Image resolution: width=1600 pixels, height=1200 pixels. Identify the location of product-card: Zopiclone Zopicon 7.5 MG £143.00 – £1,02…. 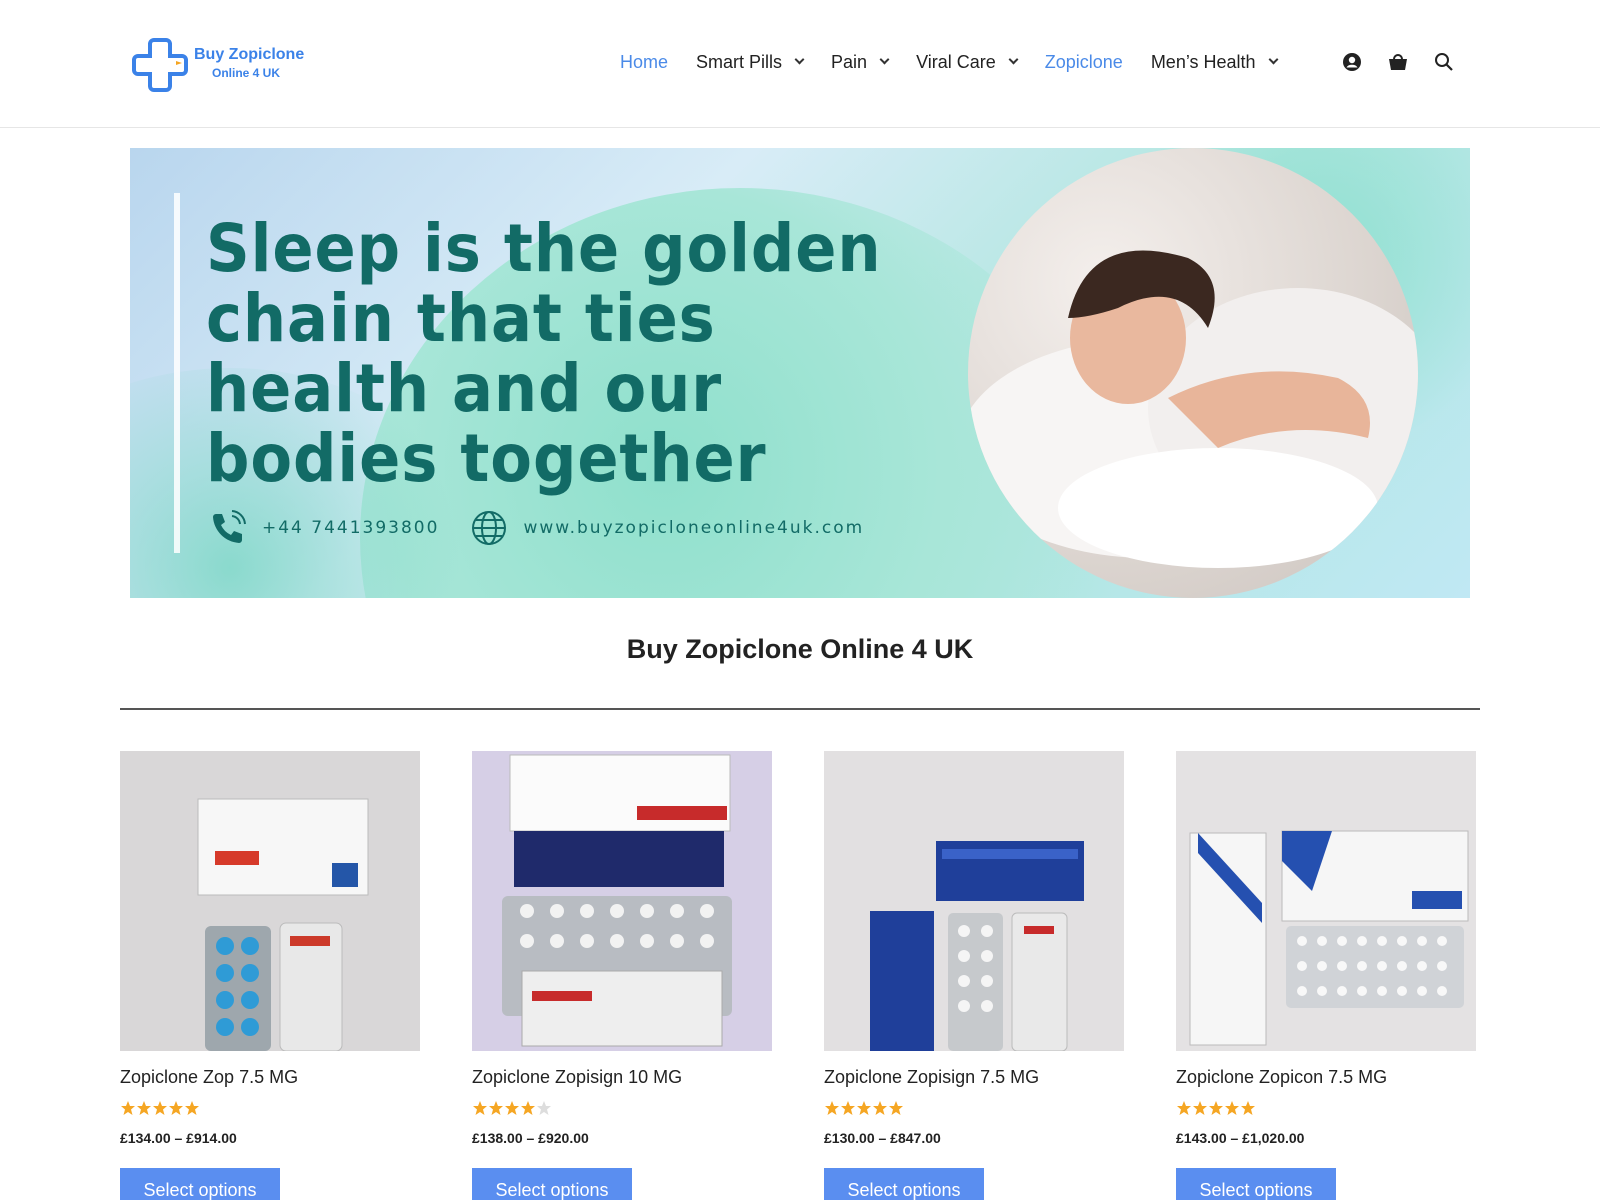
(1326, 975).